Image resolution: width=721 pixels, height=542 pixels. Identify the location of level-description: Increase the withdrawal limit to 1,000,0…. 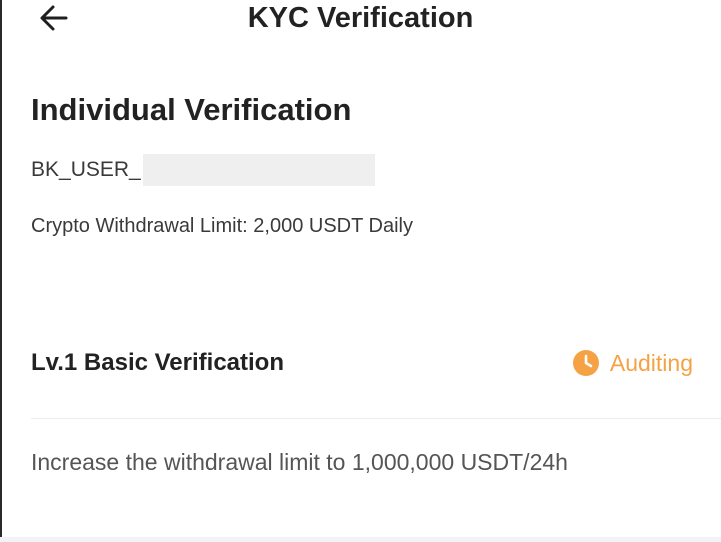
(299, 462).